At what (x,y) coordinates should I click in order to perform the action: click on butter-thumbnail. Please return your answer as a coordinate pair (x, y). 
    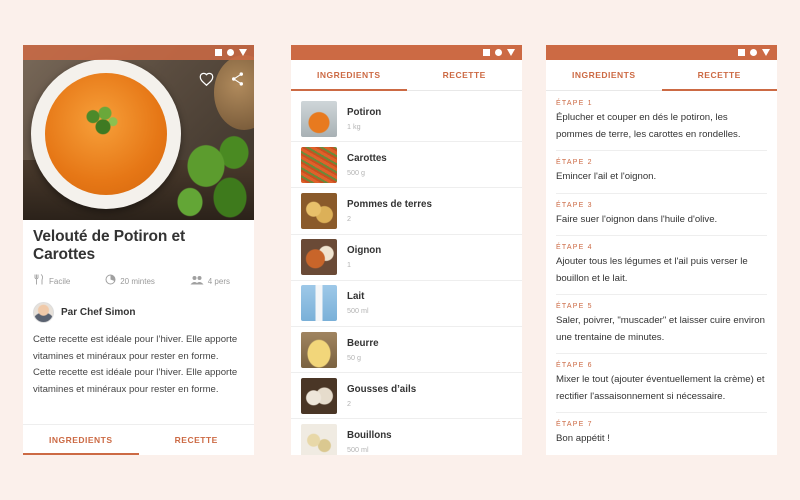
    Looking at the image, I should click on (319, 349).